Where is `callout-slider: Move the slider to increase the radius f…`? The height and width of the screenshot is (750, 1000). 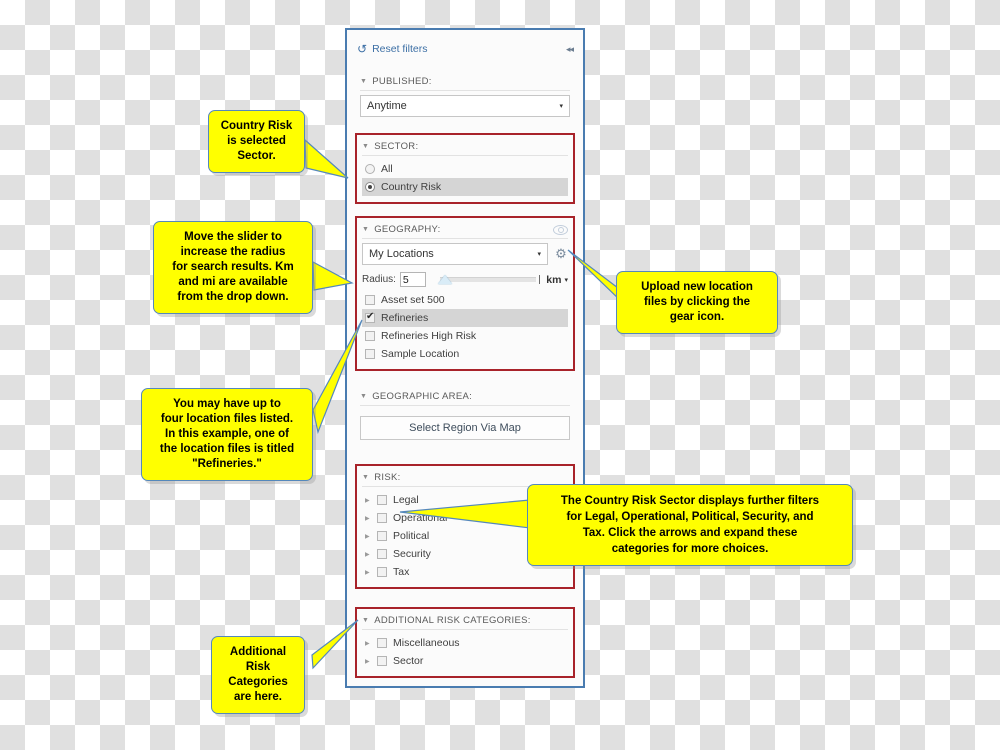
callout-slider: Move the slider to increase the radius f… is located at coordinates (233, 267).